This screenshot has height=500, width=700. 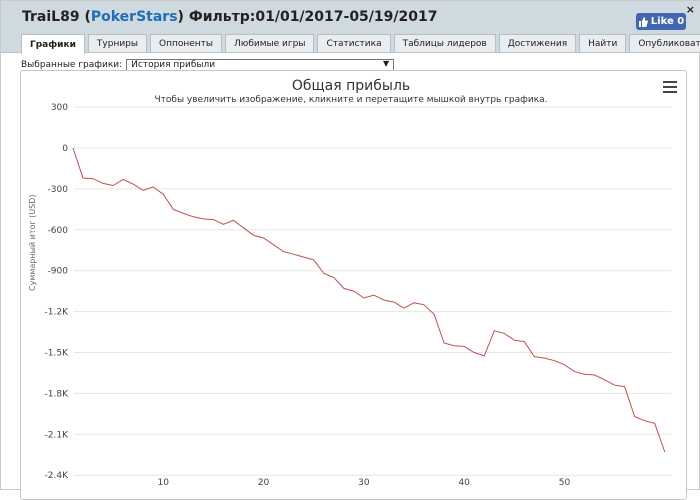 What do you see at coordinates (164, 483) in the screenshot?
I see `x-tick-label: 10` at bounding box center [164, 483].